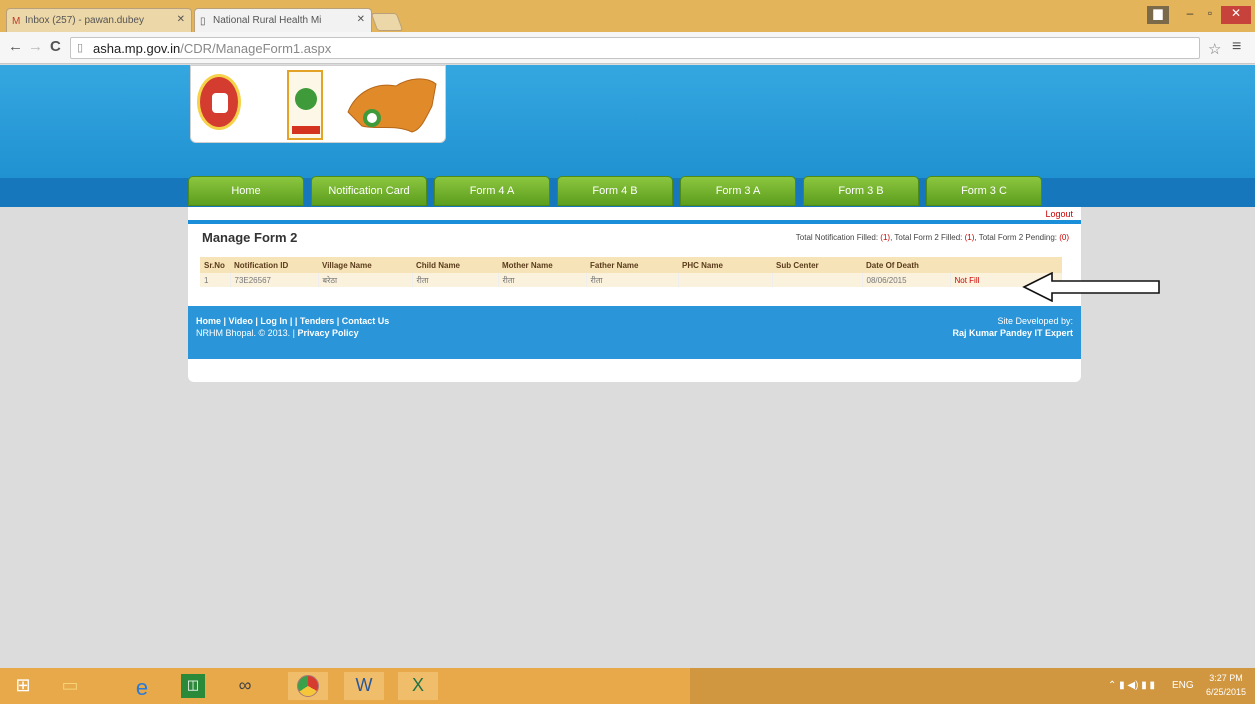  Describe the element at coordinates (542, 265) in the screenshot. I see `column-header-mother: Mother Name` at that location.